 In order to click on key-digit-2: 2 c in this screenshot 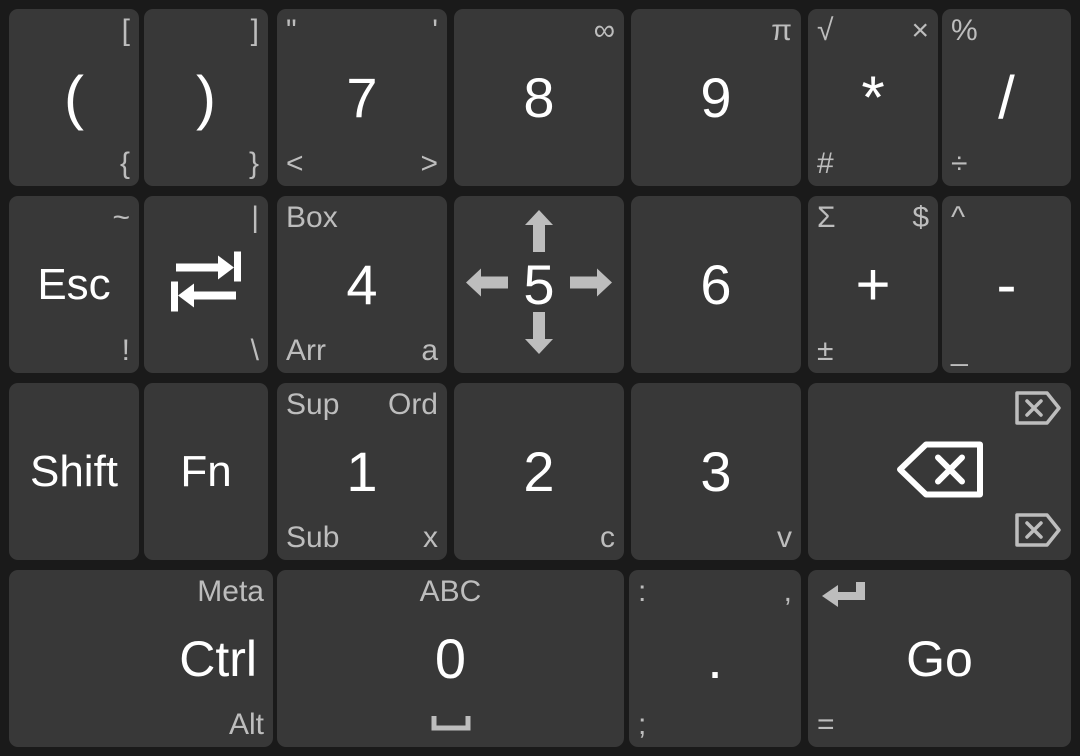, I will do `click(539, 471)`.